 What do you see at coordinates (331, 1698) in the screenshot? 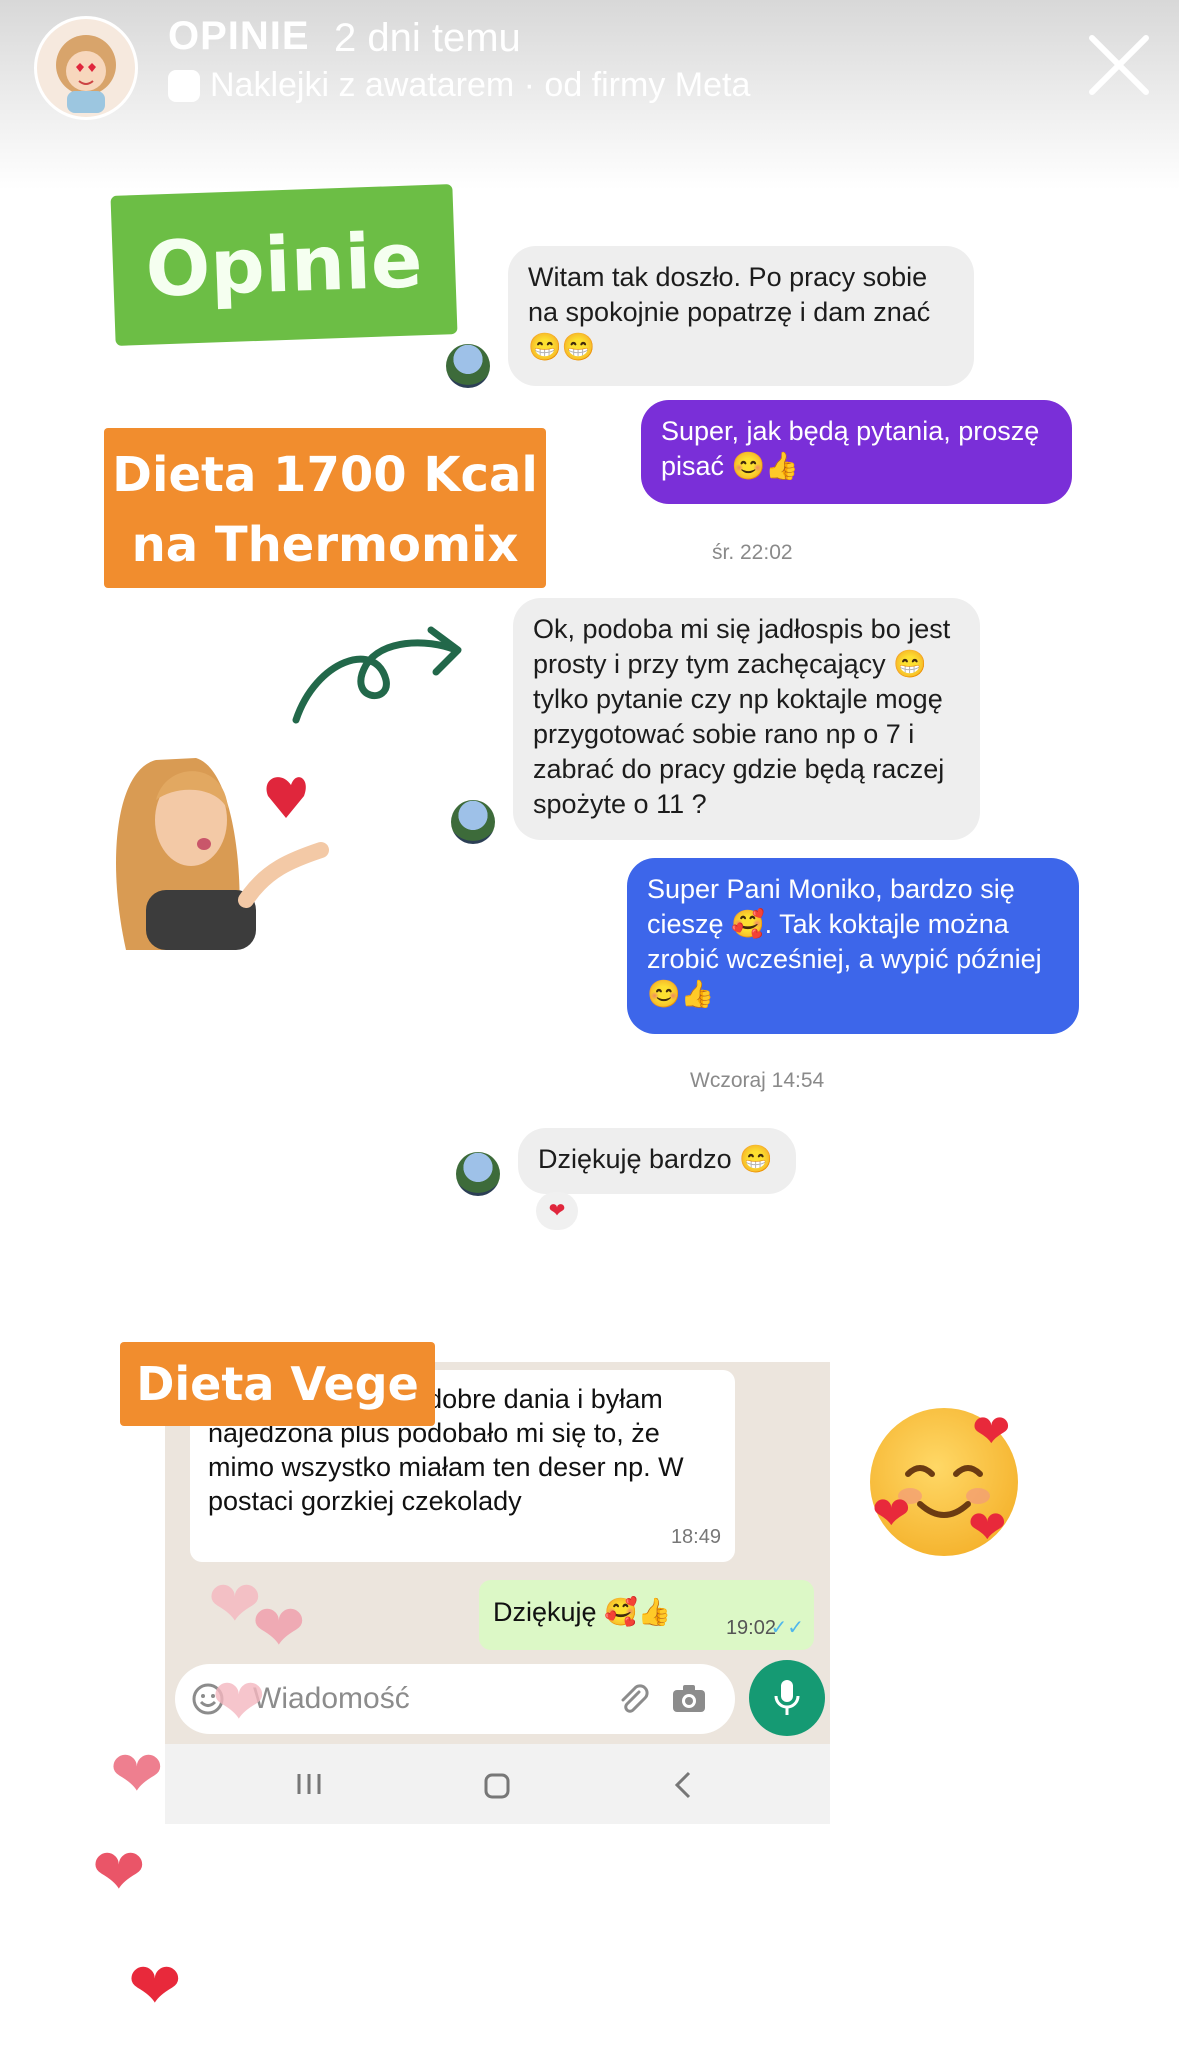
I see `wa-input-placeholder: Wiadomość` at bounding box center [331, 1698].